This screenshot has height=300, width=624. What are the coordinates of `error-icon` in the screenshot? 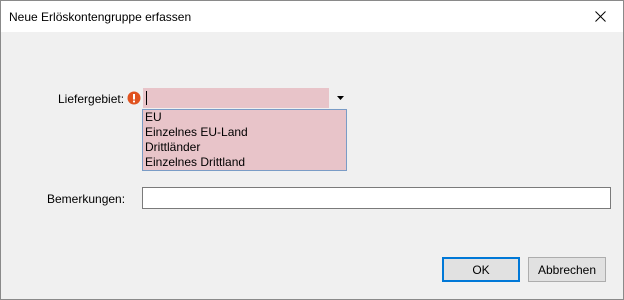 It's located at (134, 98).